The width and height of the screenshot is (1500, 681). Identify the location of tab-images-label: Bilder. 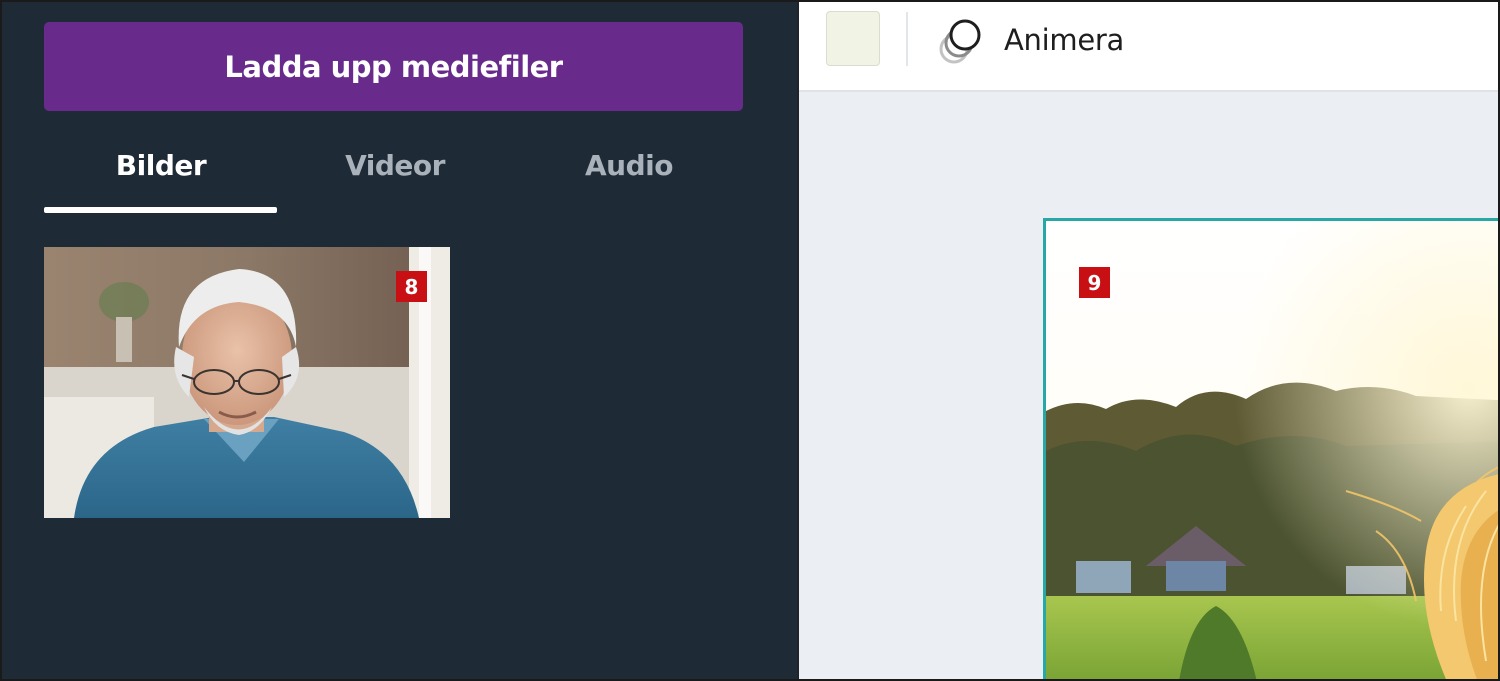
(161, 165).